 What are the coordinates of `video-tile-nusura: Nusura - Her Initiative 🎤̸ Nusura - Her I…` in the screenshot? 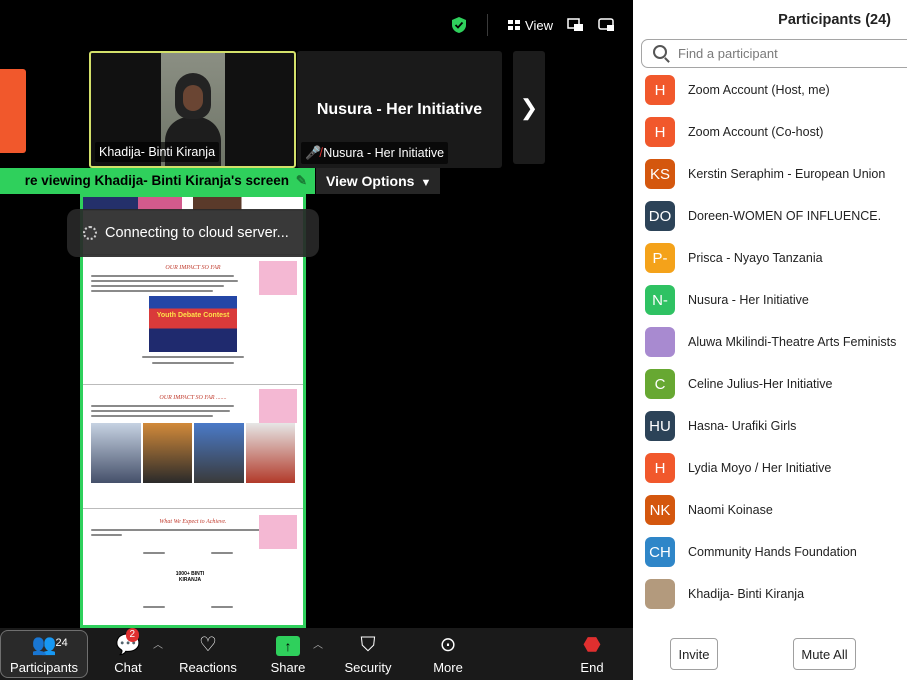 It's located at (399, 109).